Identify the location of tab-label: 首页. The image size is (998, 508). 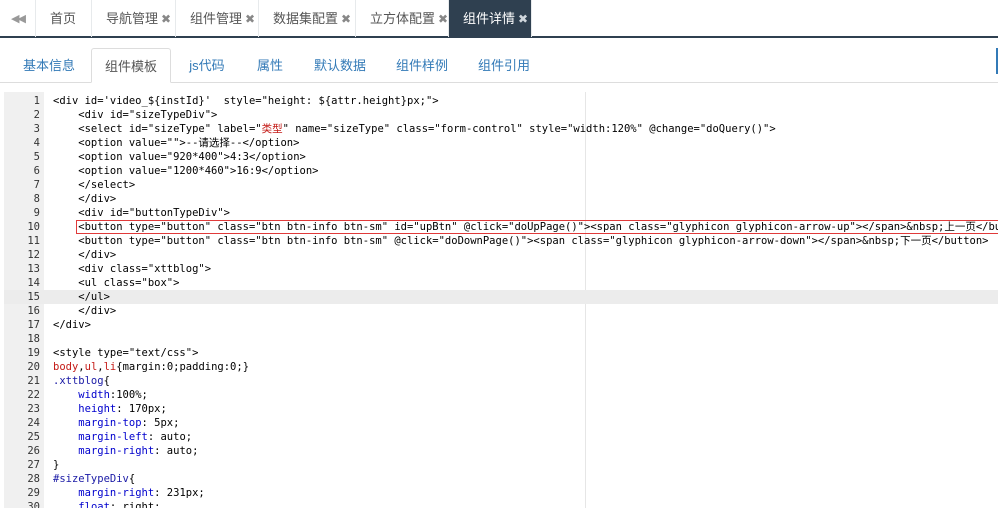
(63, 18).